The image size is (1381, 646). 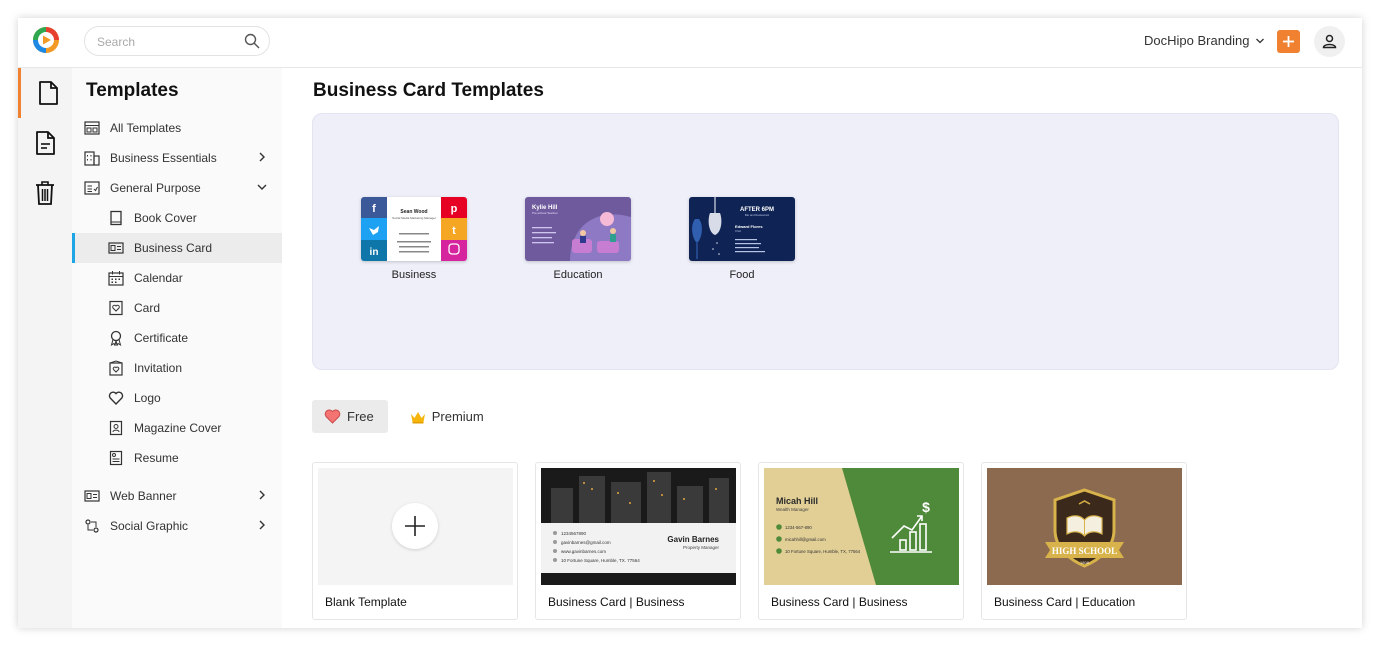 What do you see at coordinates (177, 128) in the screenshot?
I see `sidebar-item-all-templates: All Templates` at bounding box center [177, 128].